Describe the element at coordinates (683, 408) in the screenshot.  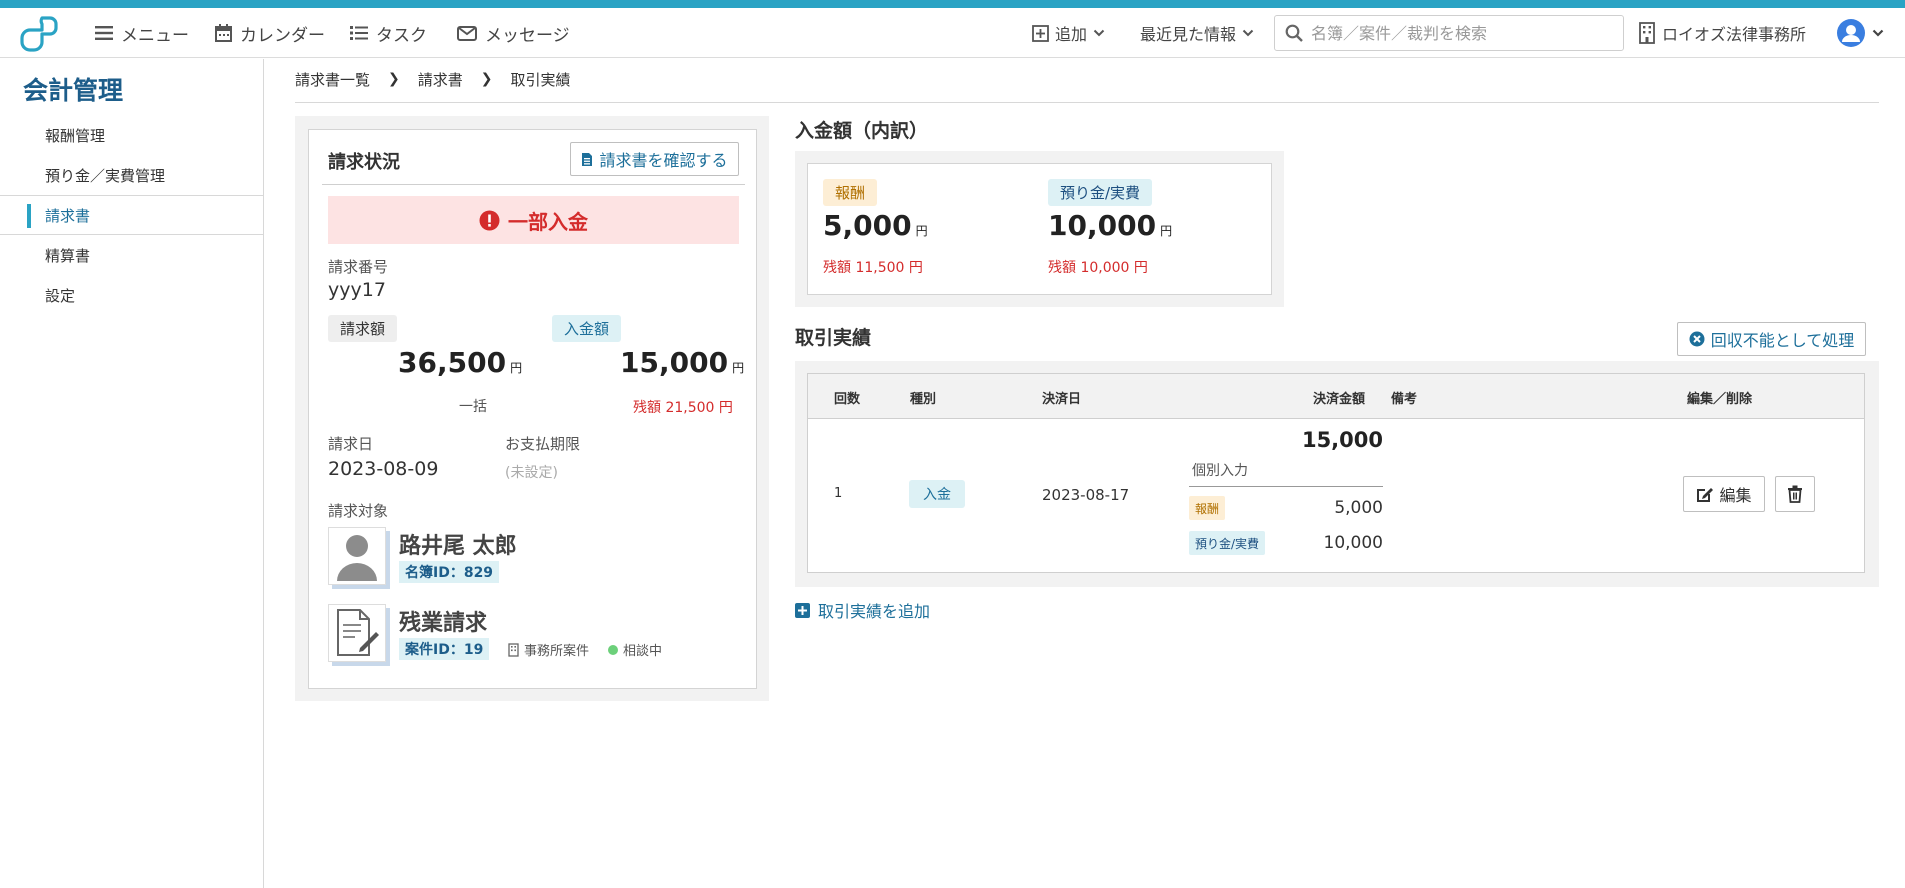
I see `paid-remaining: 残額 21,500 円` at that location.